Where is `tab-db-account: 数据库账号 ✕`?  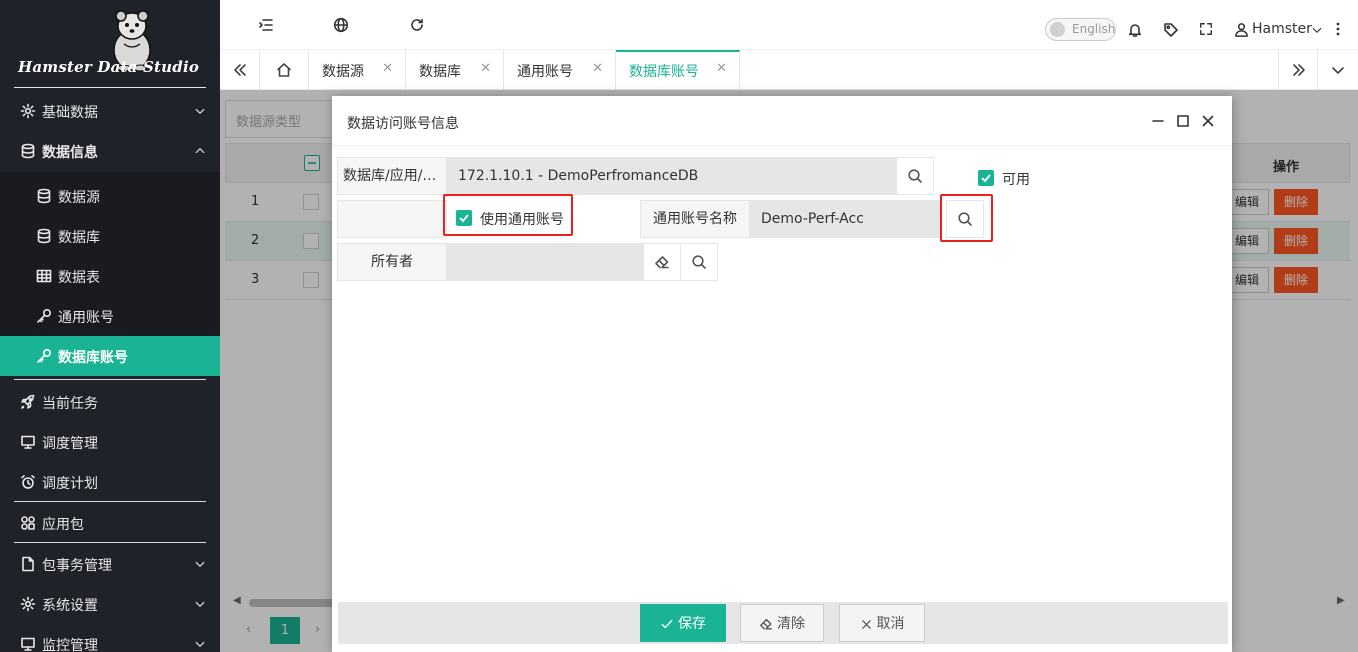 tab-db-account: 数据库账号 ✕ is located at coordinates (678, 69).